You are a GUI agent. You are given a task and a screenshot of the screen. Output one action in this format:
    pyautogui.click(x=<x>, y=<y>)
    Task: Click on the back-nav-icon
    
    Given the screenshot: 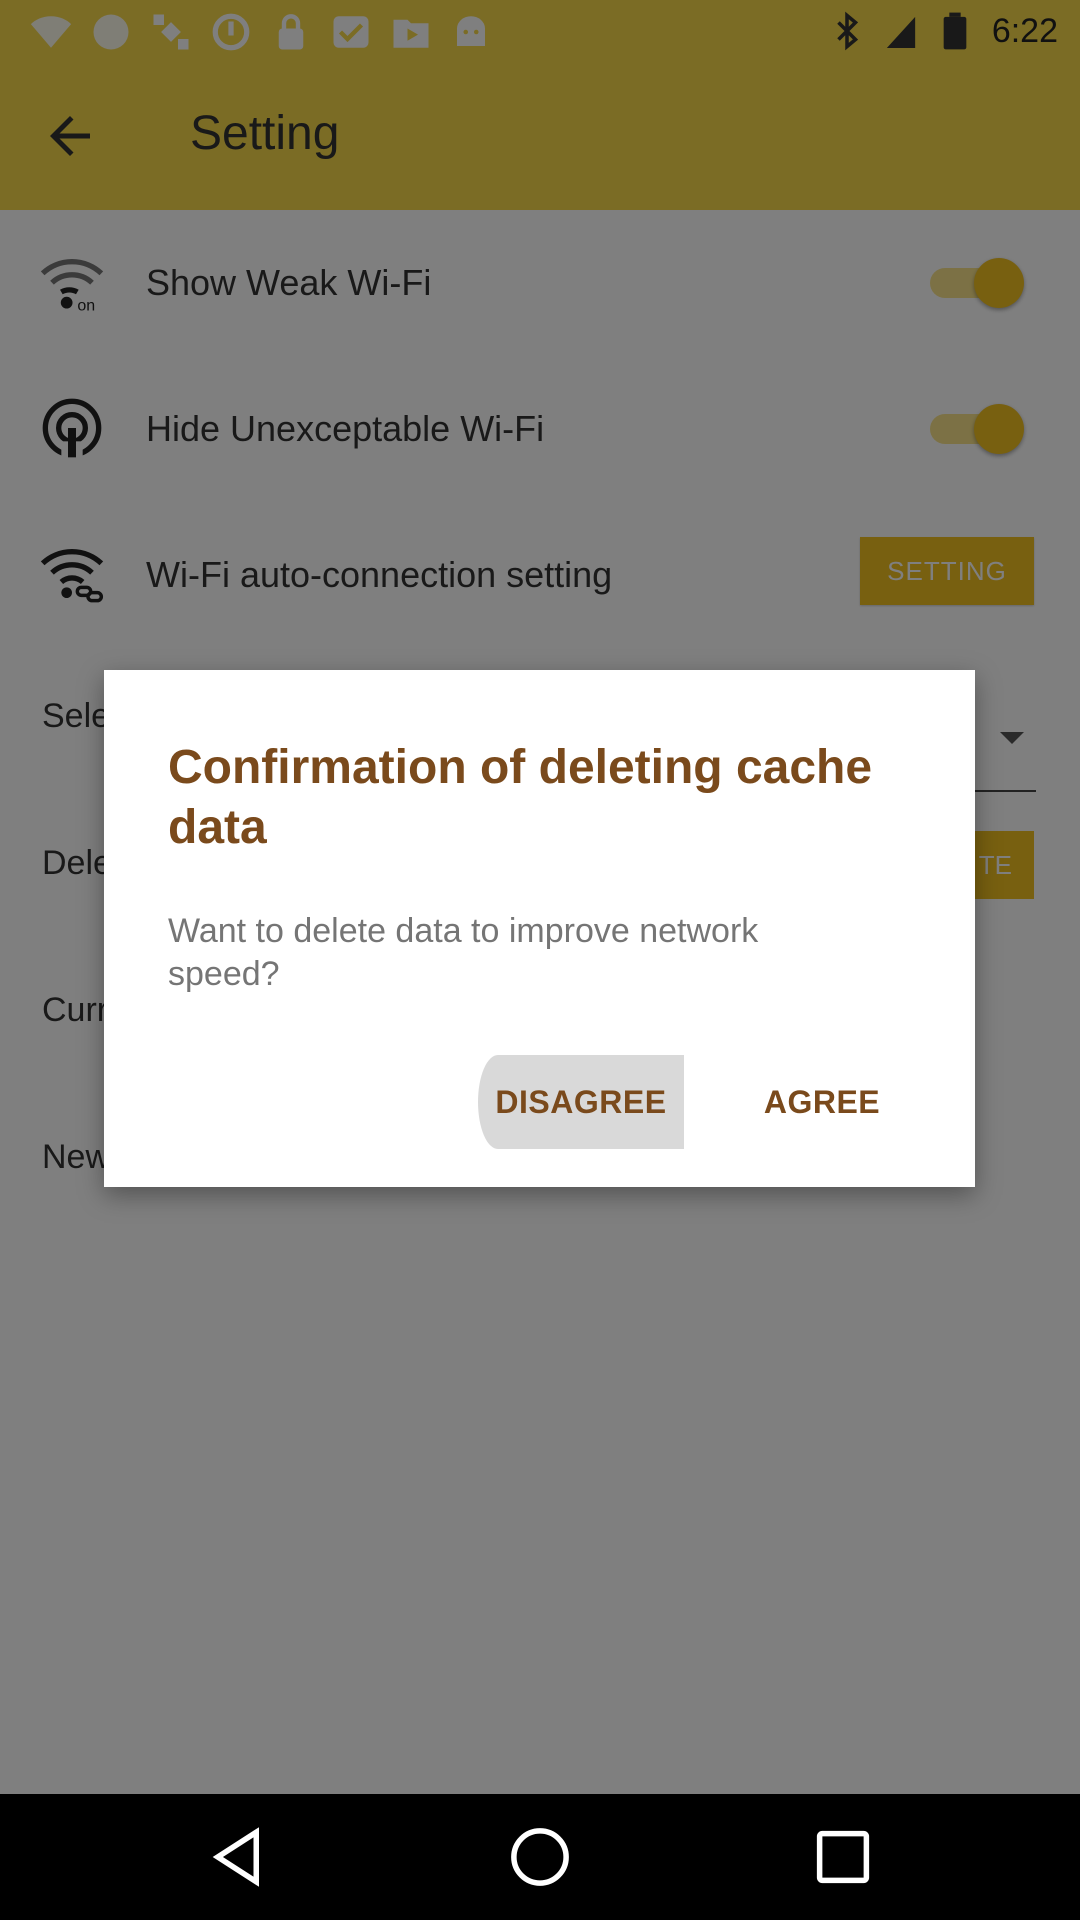 What is the action you would take?
    pyautogui.click(x=237, y=1857)
    